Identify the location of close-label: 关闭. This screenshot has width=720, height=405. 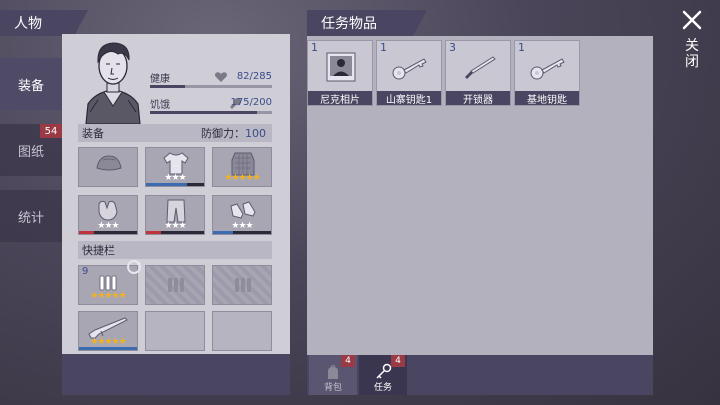
(692, 54).